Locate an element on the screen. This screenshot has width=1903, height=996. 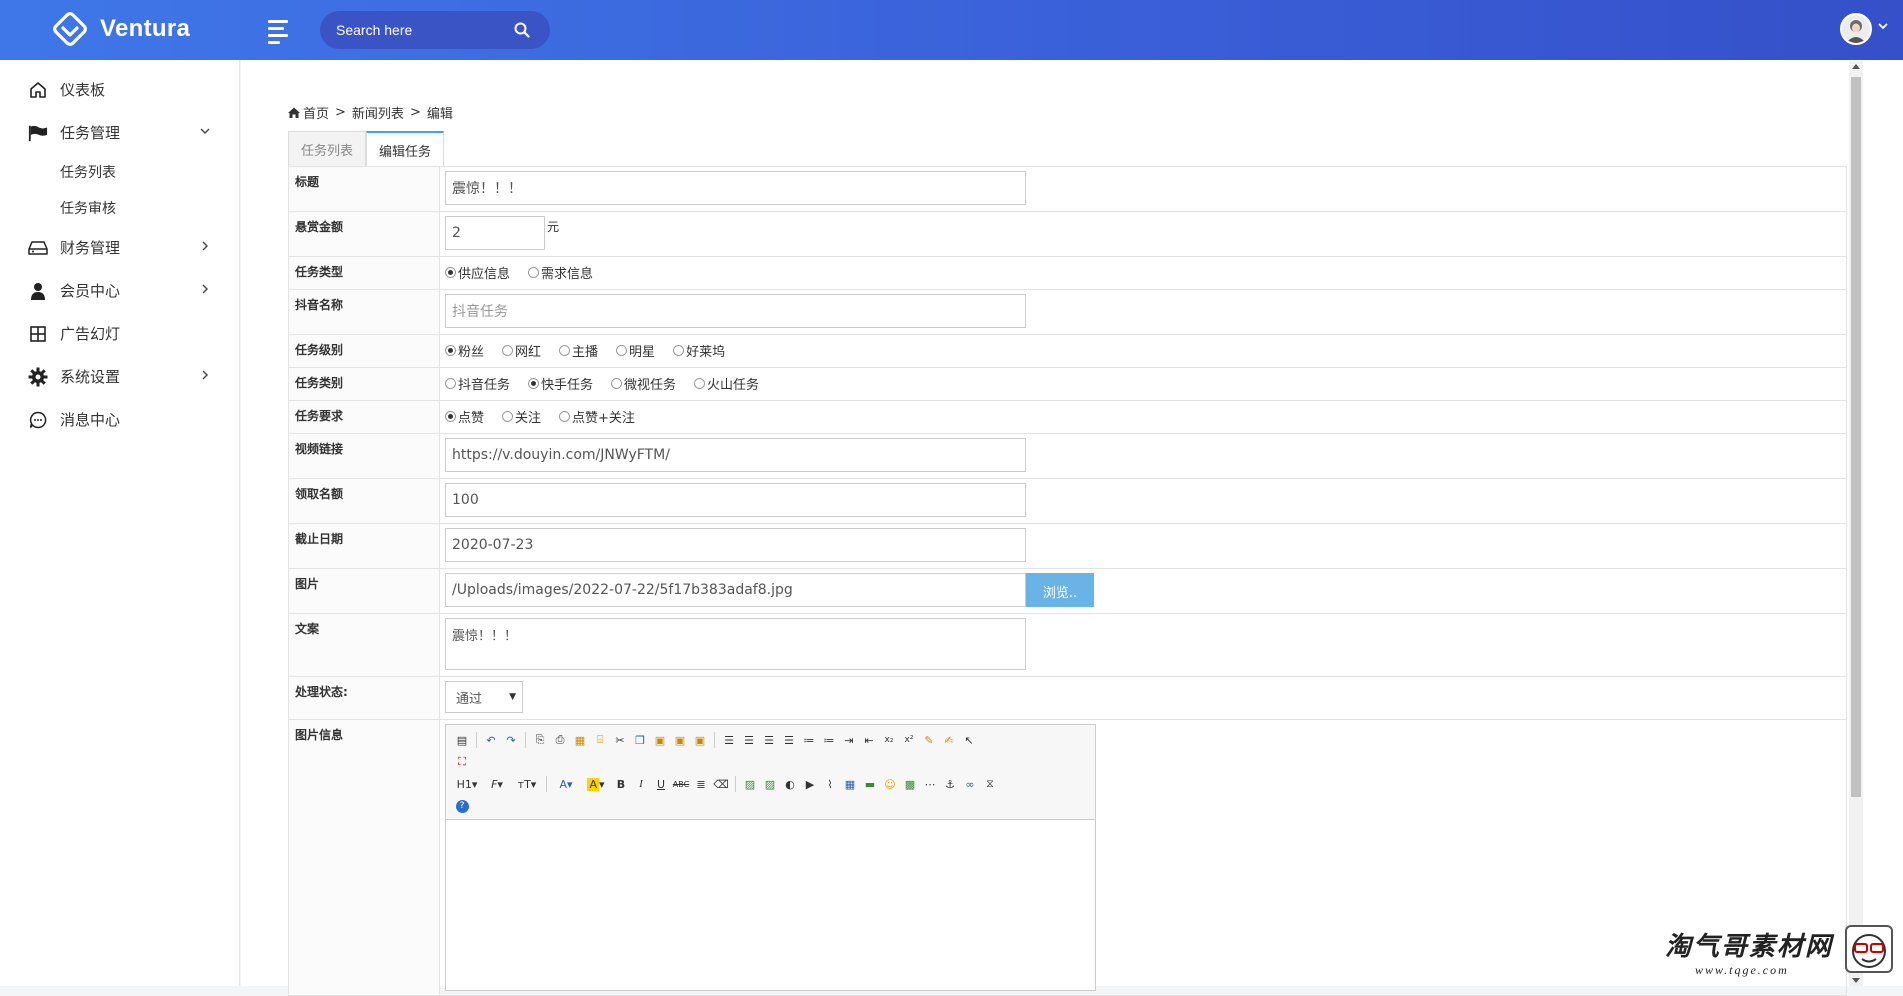
breadcrumb-home: 首页 is located at coordinates (316, 112).